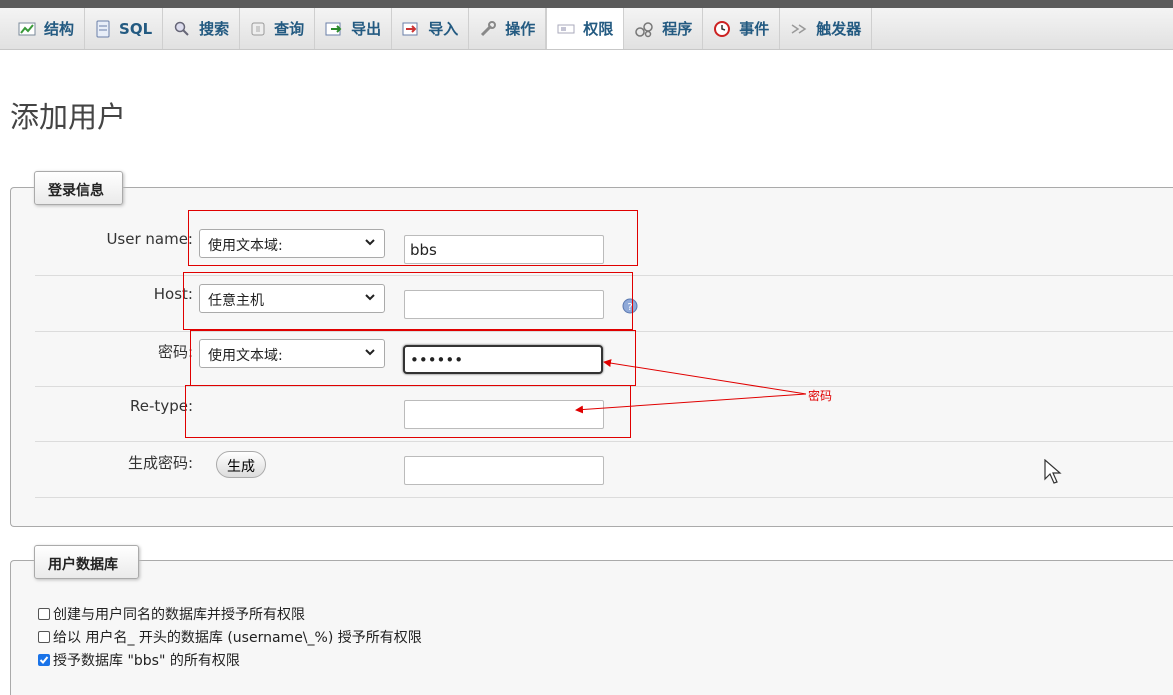 This screenshot has width=1173, height=695. What do you see at coordinates (705, 377) in the screenshot?
I see `arrow-to-password` at bounding box center [705, 377].